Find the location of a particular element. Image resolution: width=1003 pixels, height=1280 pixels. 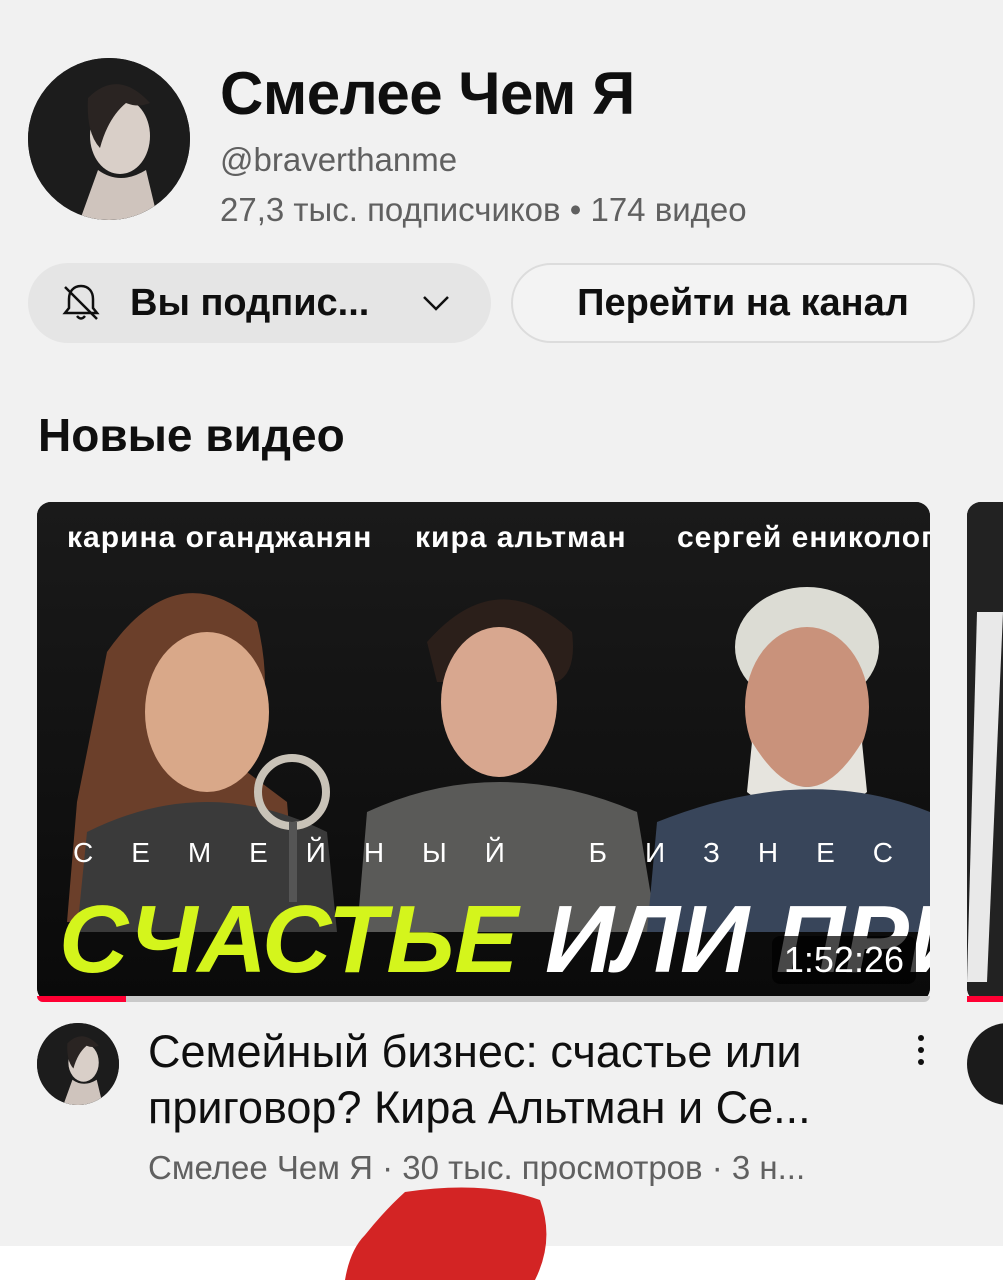

next-video-thumbnail is located at coordinates (985, 752).